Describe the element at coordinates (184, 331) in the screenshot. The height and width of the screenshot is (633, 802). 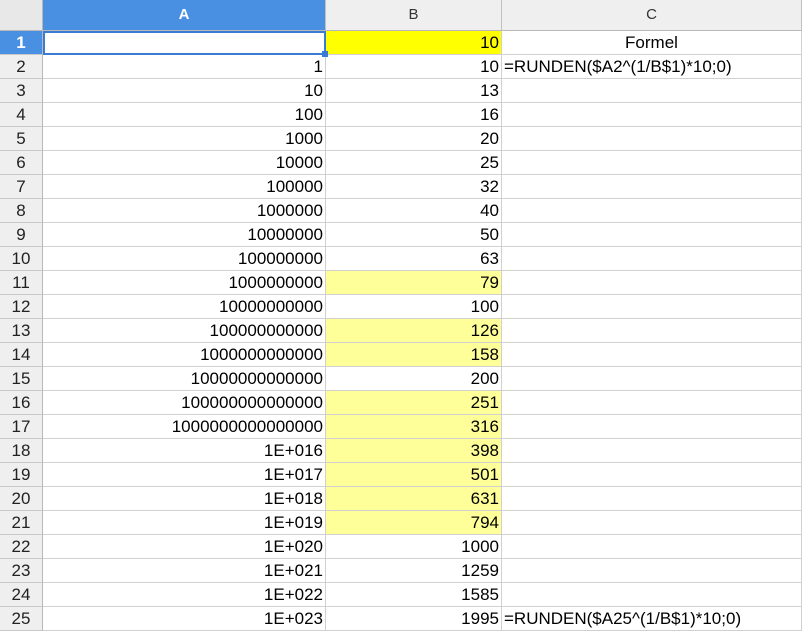
I see `cell-a13: 100000000000` at that location.